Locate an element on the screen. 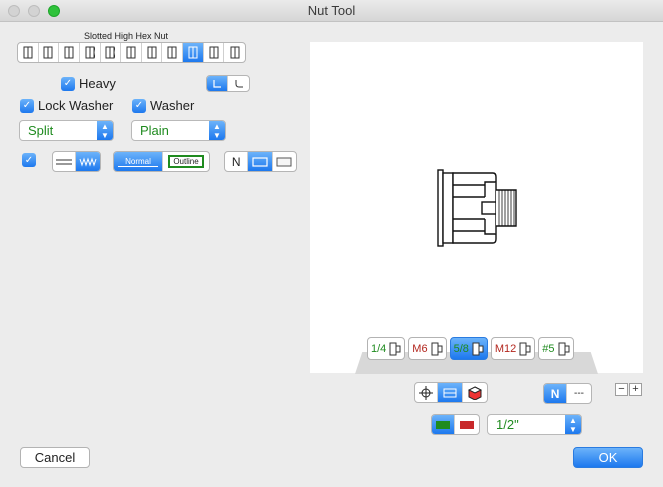 This screenshot has height=487, width=663. heavy-checkbox: ✓ Heavy is located at coordinates (88, 83).